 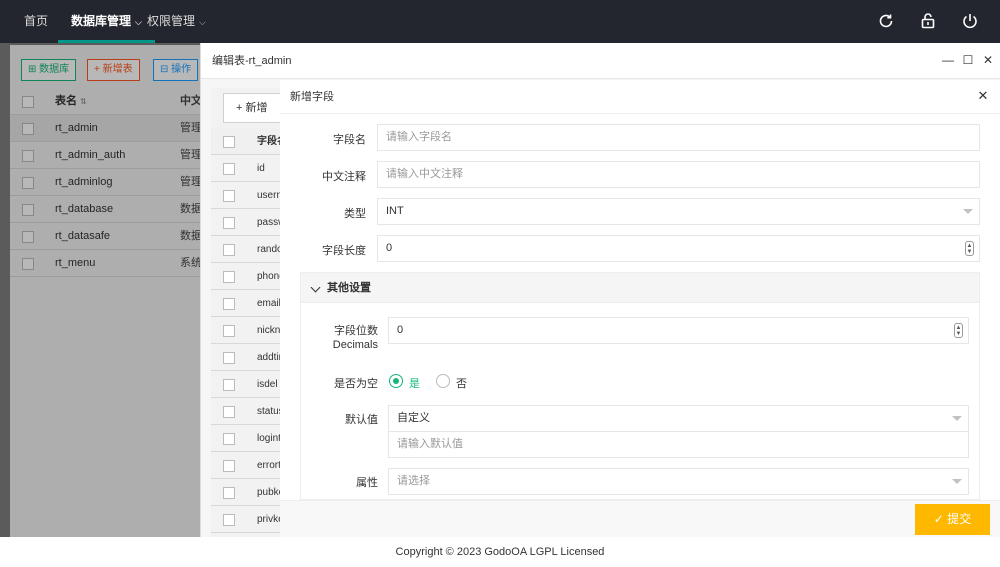 What do you see at coordinates (443, 381) in the screenshot?
I see `nullable-no-radio` at bounding box center [443, 381].